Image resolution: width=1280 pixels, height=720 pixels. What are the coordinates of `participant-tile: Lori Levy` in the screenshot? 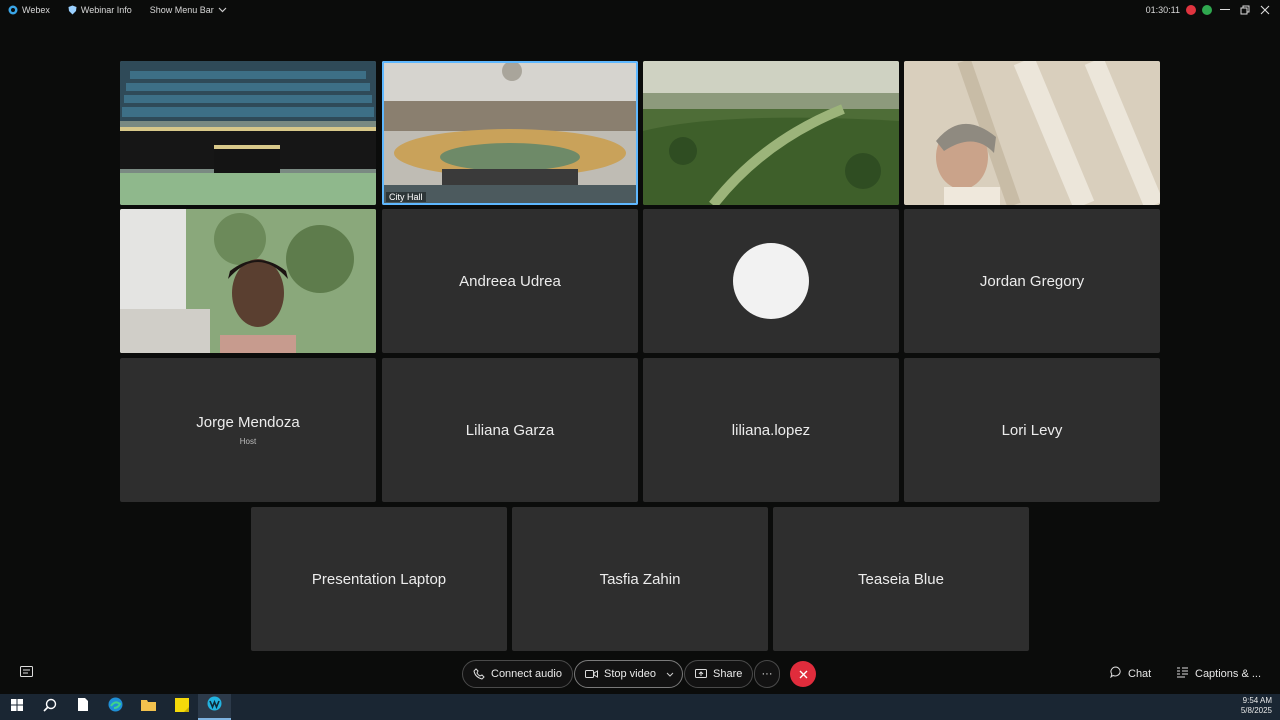 It's located at (1032, 430).